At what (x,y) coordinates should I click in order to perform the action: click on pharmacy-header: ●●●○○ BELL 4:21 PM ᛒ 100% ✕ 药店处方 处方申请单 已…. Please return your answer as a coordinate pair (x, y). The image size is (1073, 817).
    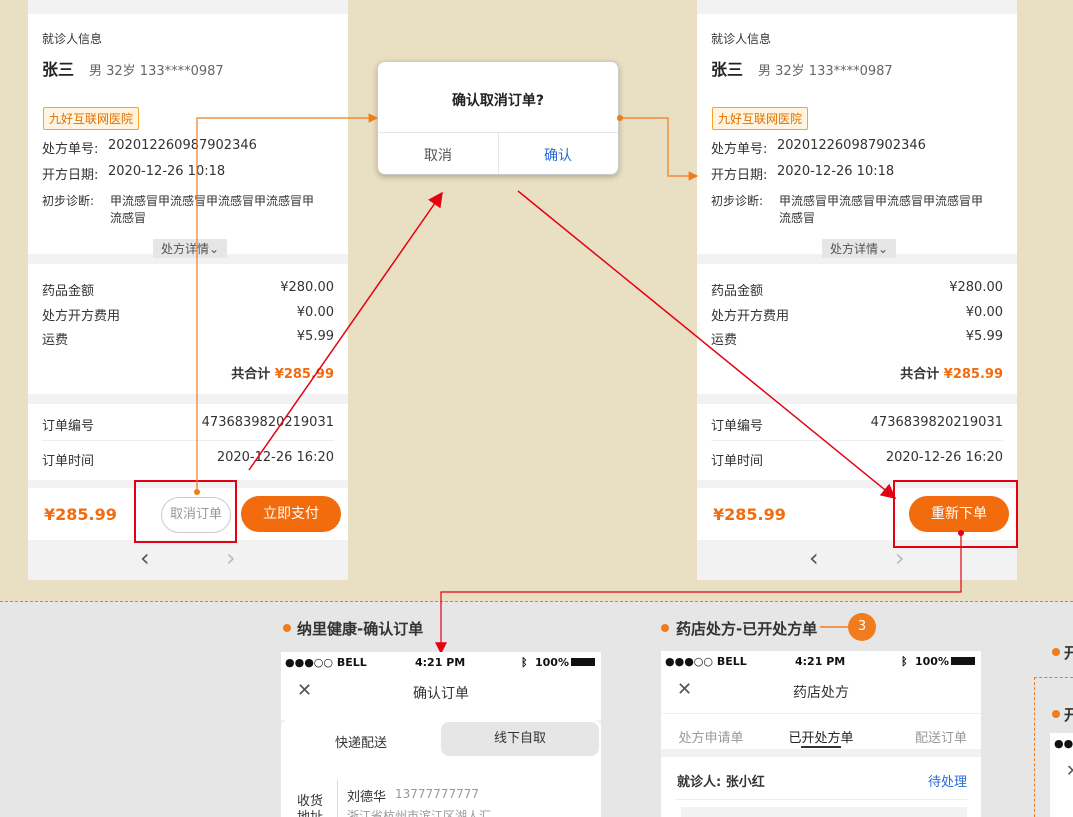
    Looking at the image, I should click on (821, 700).